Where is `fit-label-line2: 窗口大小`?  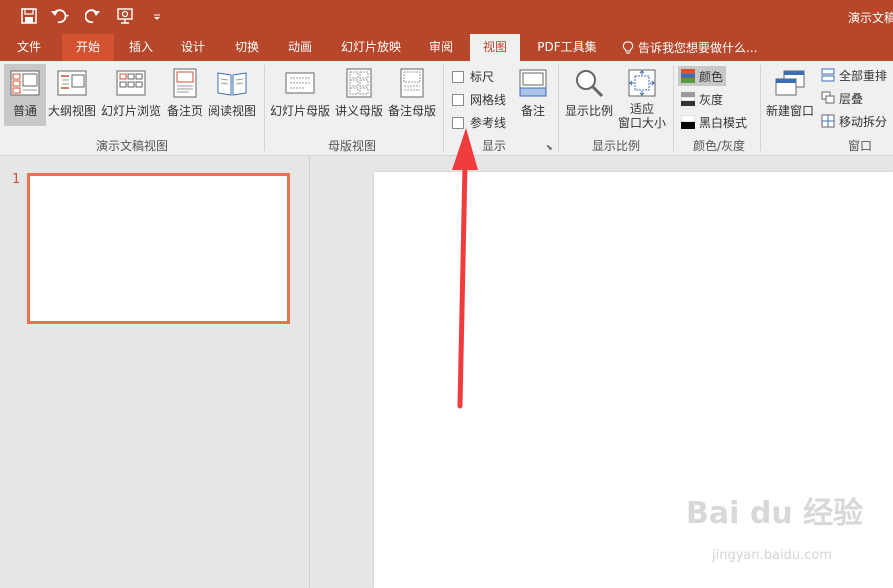 fit-label-line2: 窗口大小 is located at coordinates (641, 123).